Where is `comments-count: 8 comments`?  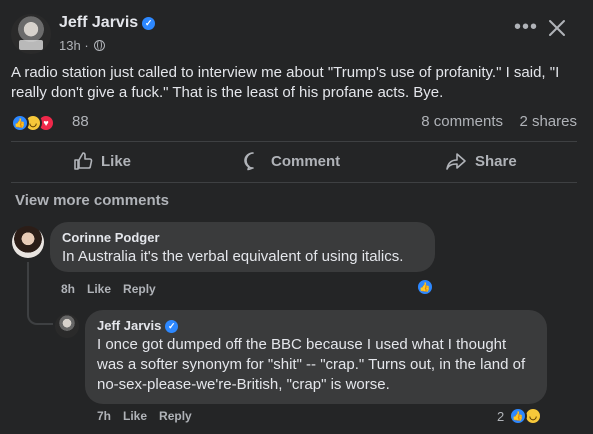 comments-count: 8 comments is located at coordinates (462, 121).